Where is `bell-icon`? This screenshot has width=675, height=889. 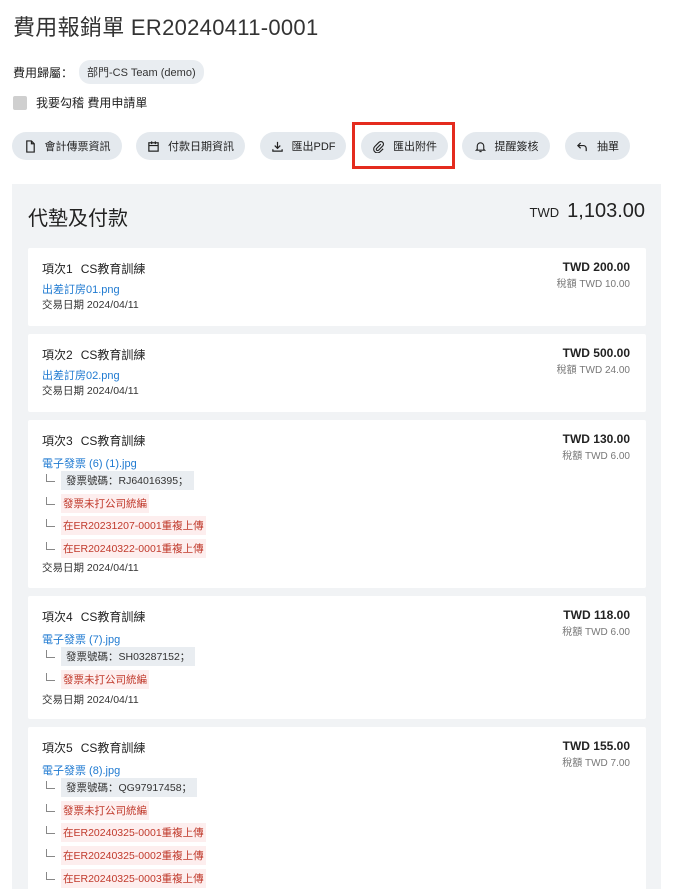
bell-icon is located at coordinates (480, 146).